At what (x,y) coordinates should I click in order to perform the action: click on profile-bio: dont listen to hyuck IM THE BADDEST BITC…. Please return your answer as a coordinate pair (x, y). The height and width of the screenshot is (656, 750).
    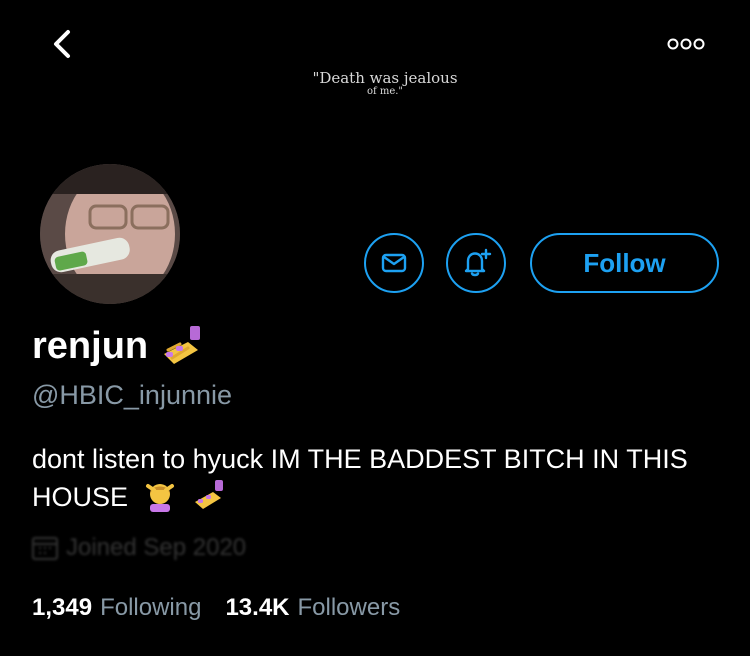
    Looking at the image, I should click on (377, 478).